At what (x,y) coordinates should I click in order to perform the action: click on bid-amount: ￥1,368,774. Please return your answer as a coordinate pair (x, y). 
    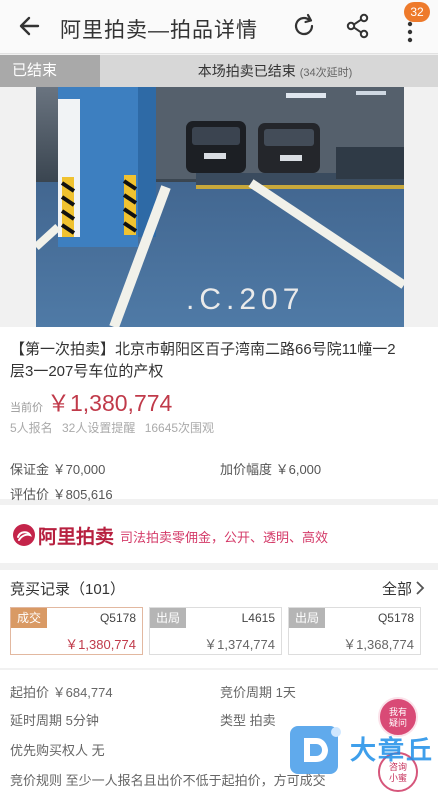
    Looking at the image, I should click on (378, 644).